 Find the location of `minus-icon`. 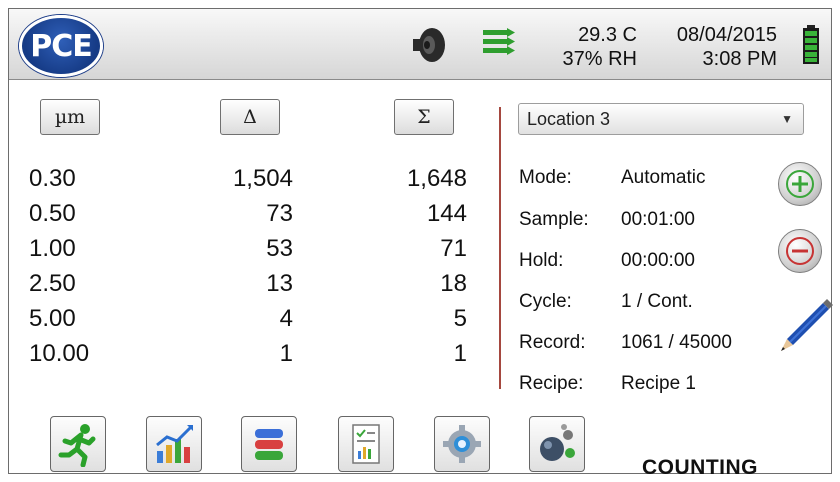

minus-icon is located at coordinates (800, 251).